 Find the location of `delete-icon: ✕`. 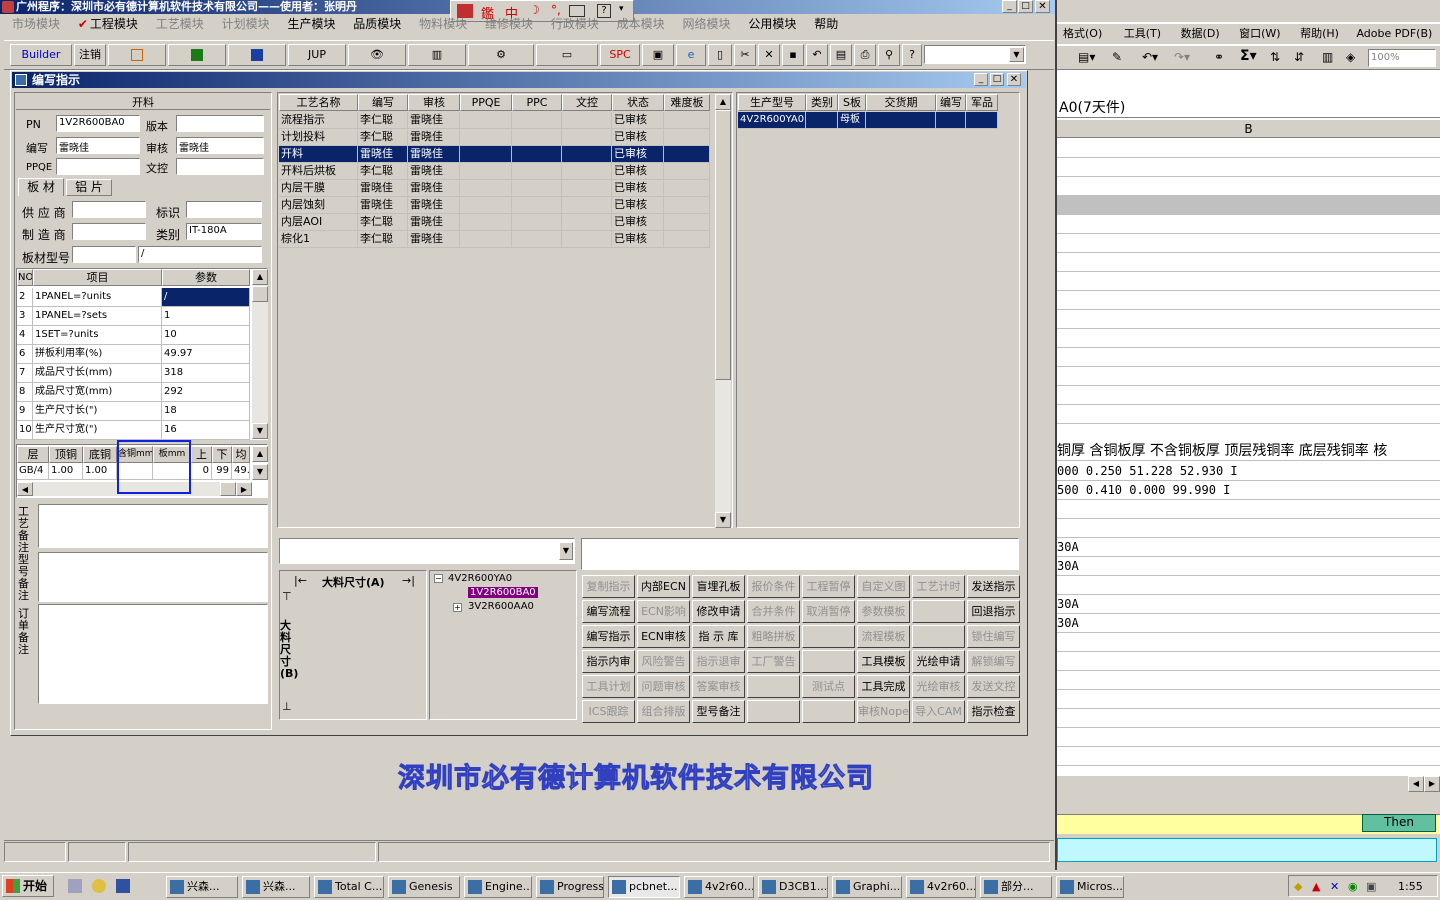

delete-icon: ✕ is located at coordinates (769, 55).